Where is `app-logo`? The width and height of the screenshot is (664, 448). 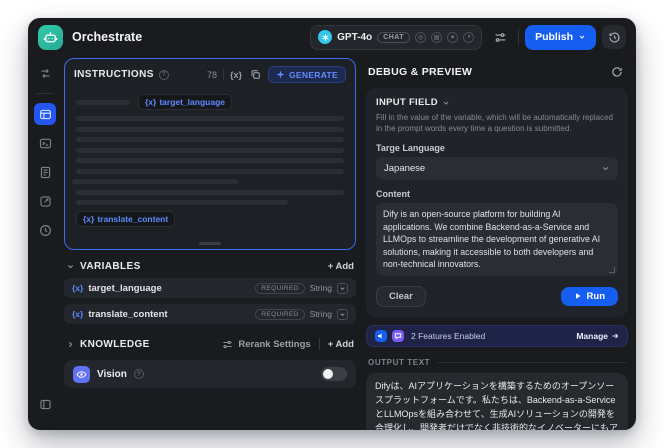
app-logo is located at coordinates (50, 37).